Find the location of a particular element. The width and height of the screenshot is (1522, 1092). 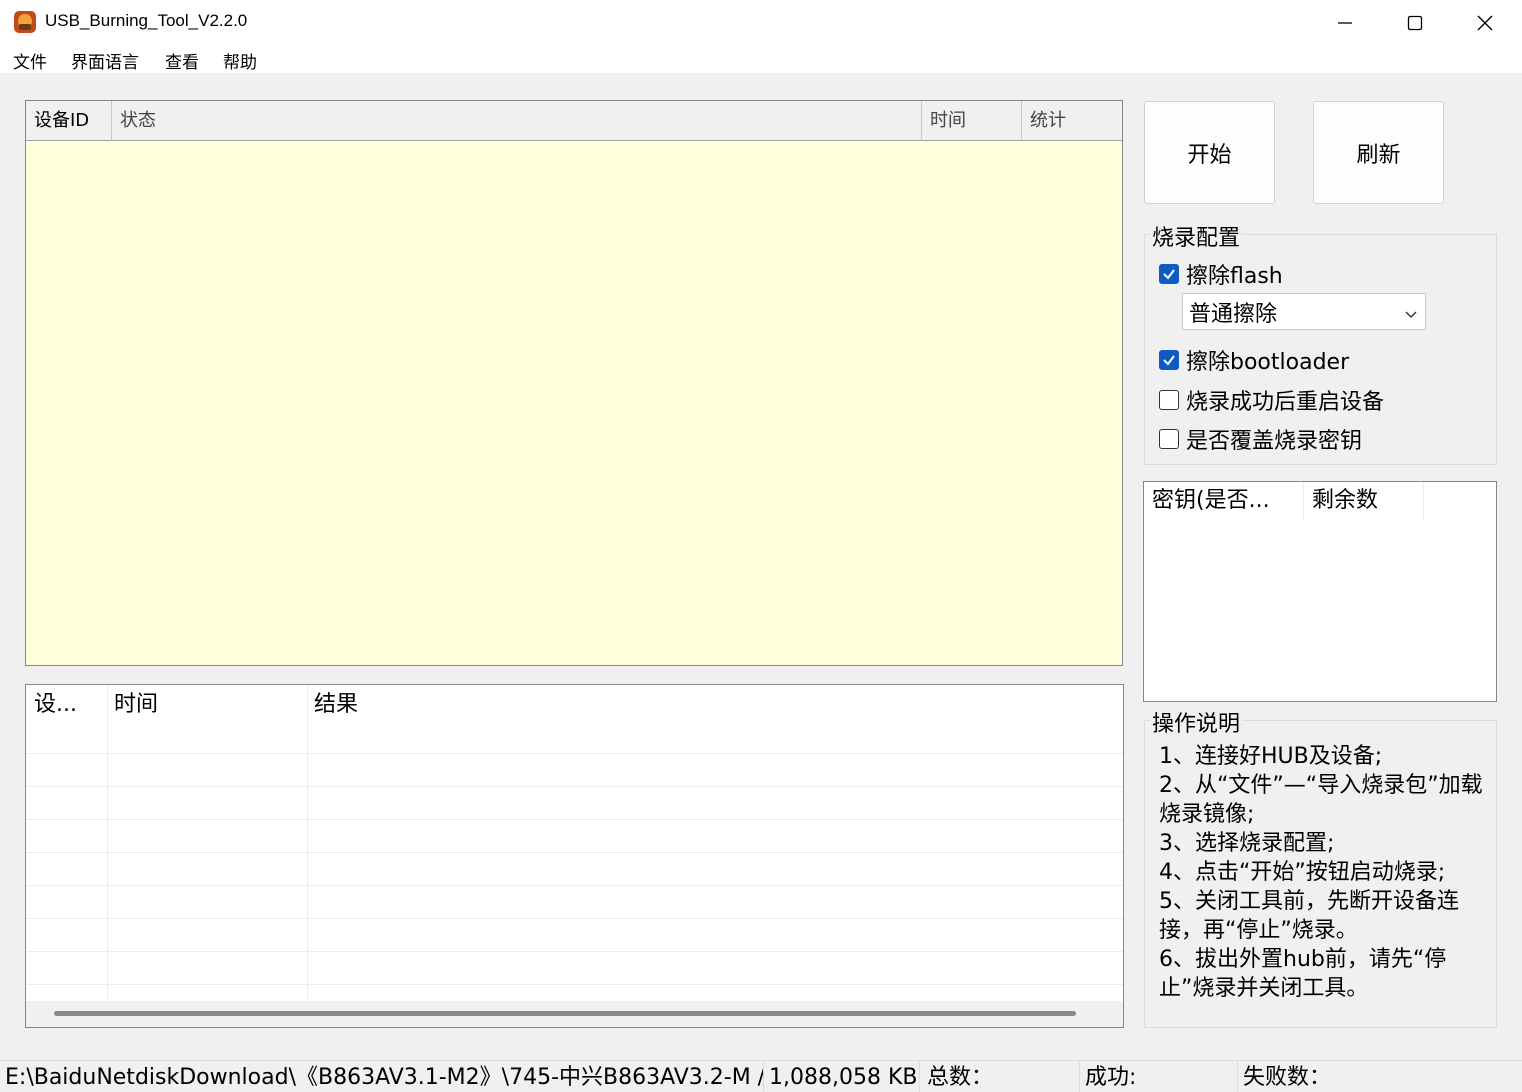

close-icon is located at coordinates (1485, 22).